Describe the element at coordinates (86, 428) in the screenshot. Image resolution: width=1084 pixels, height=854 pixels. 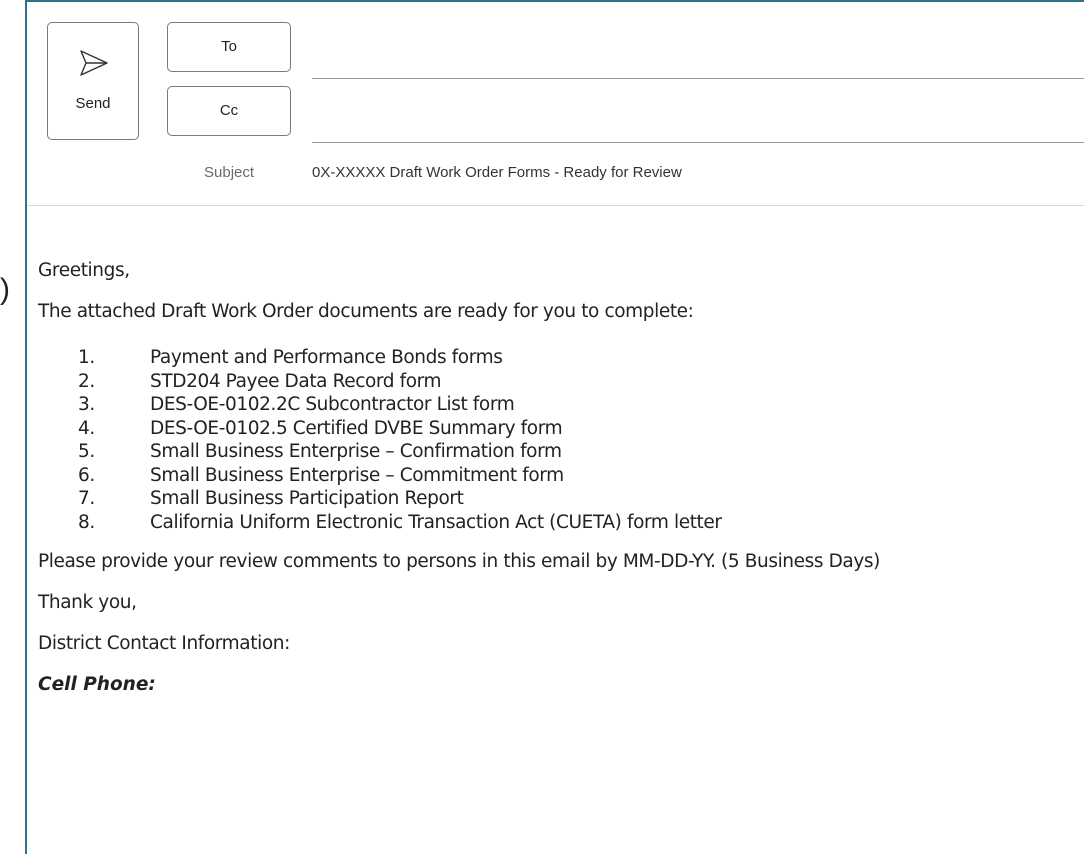
I see `list-item-number: 4.` at that location.